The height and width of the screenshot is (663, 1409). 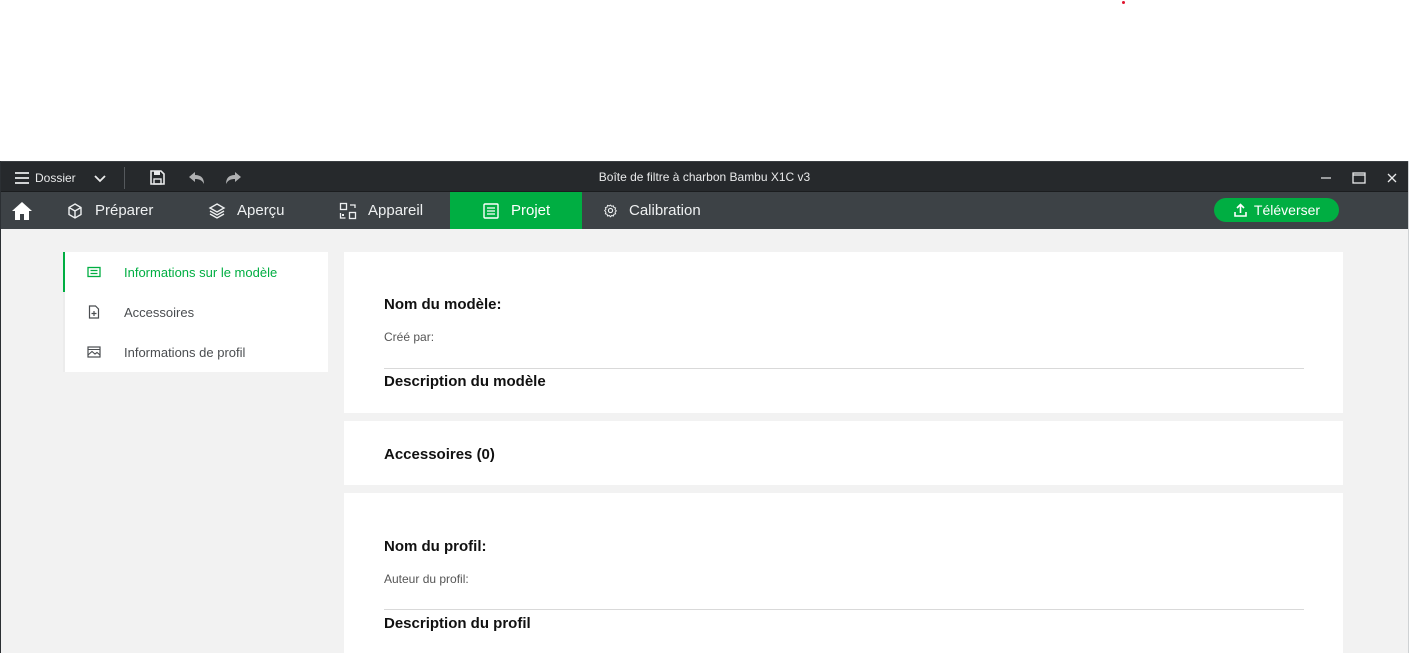 I want to click on redo-button, so click(x=234, y=177).